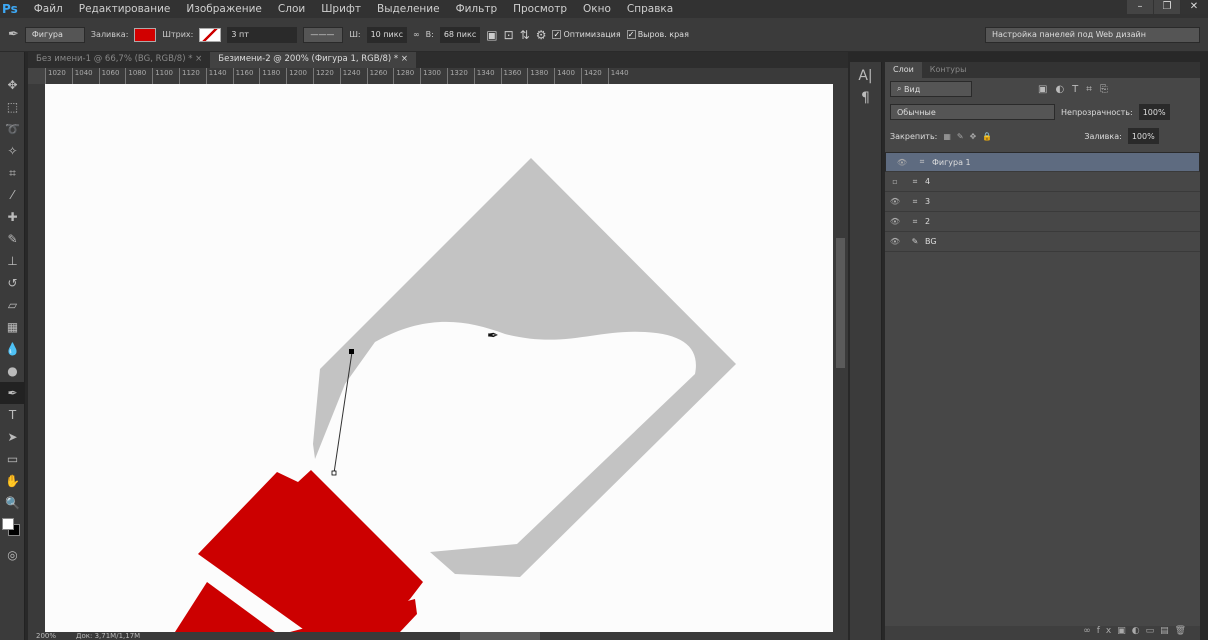 The width and height of the screenshot is (1208, 640). I want to click on move-tool-icon: ✥, so click(12, 85).